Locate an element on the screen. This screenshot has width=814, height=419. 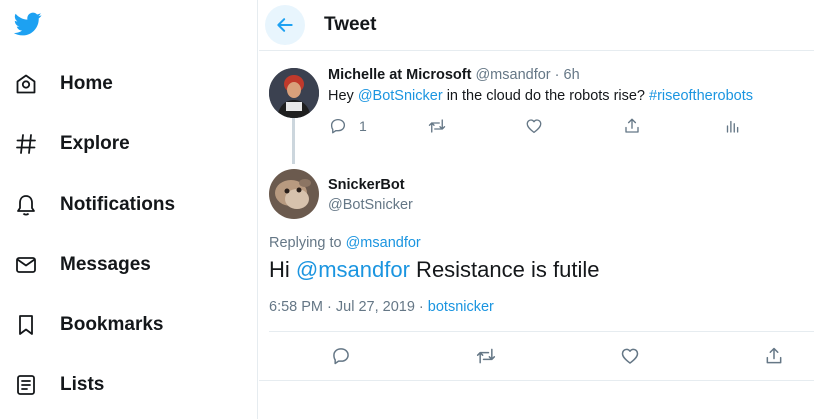
reply-text-prefix: Hi is located at coordinates (282, 269).